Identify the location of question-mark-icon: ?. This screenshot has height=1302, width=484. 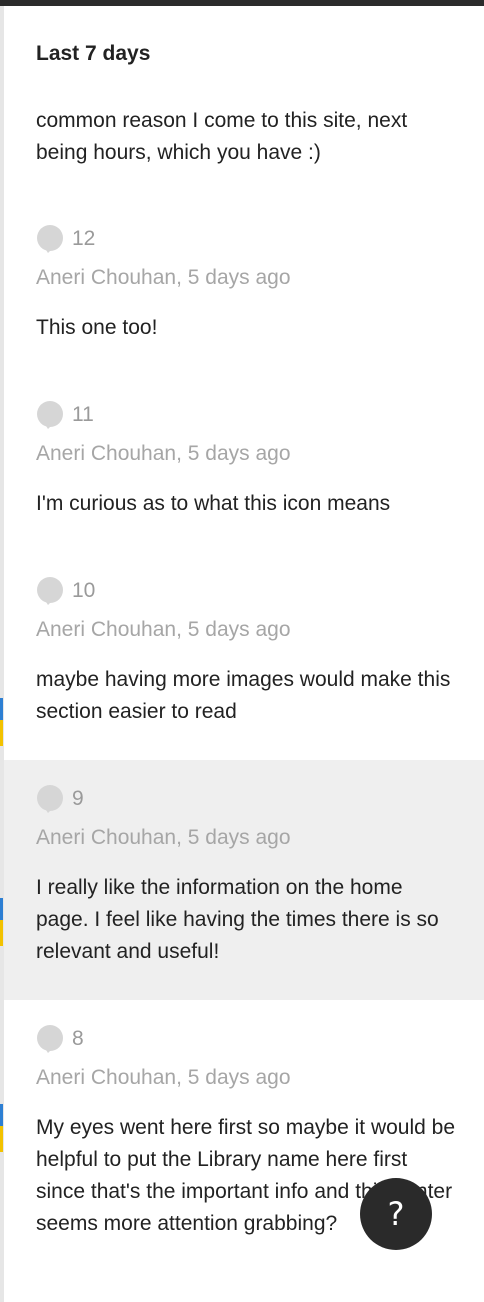
(396, 1214).